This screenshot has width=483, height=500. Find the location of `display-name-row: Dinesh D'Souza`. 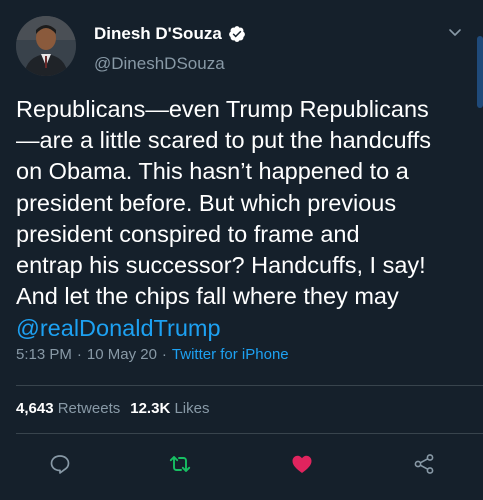

display-name-row: Dinesh D'Souza is located at coordinates (170, 34).